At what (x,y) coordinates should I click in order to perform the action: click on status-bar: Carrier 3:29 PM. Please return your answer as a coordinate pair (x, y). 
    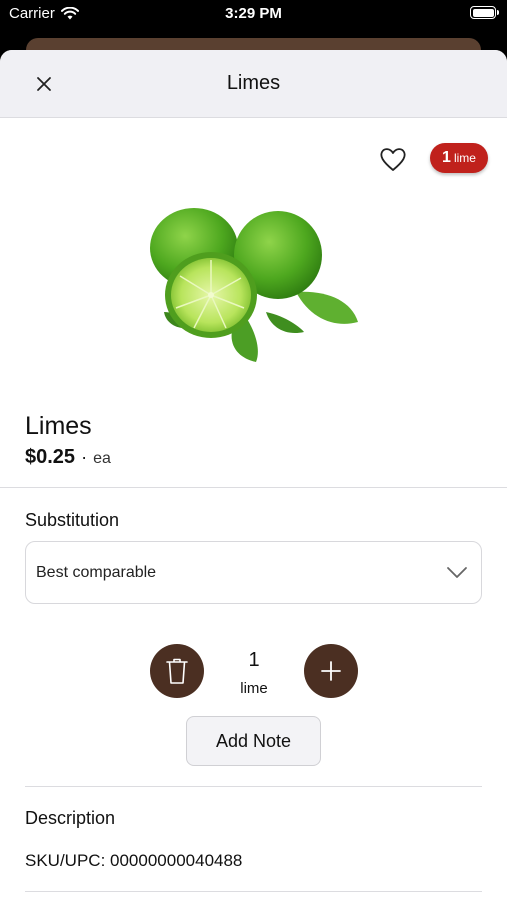
    Looking at the image, I should click on (253, 15).